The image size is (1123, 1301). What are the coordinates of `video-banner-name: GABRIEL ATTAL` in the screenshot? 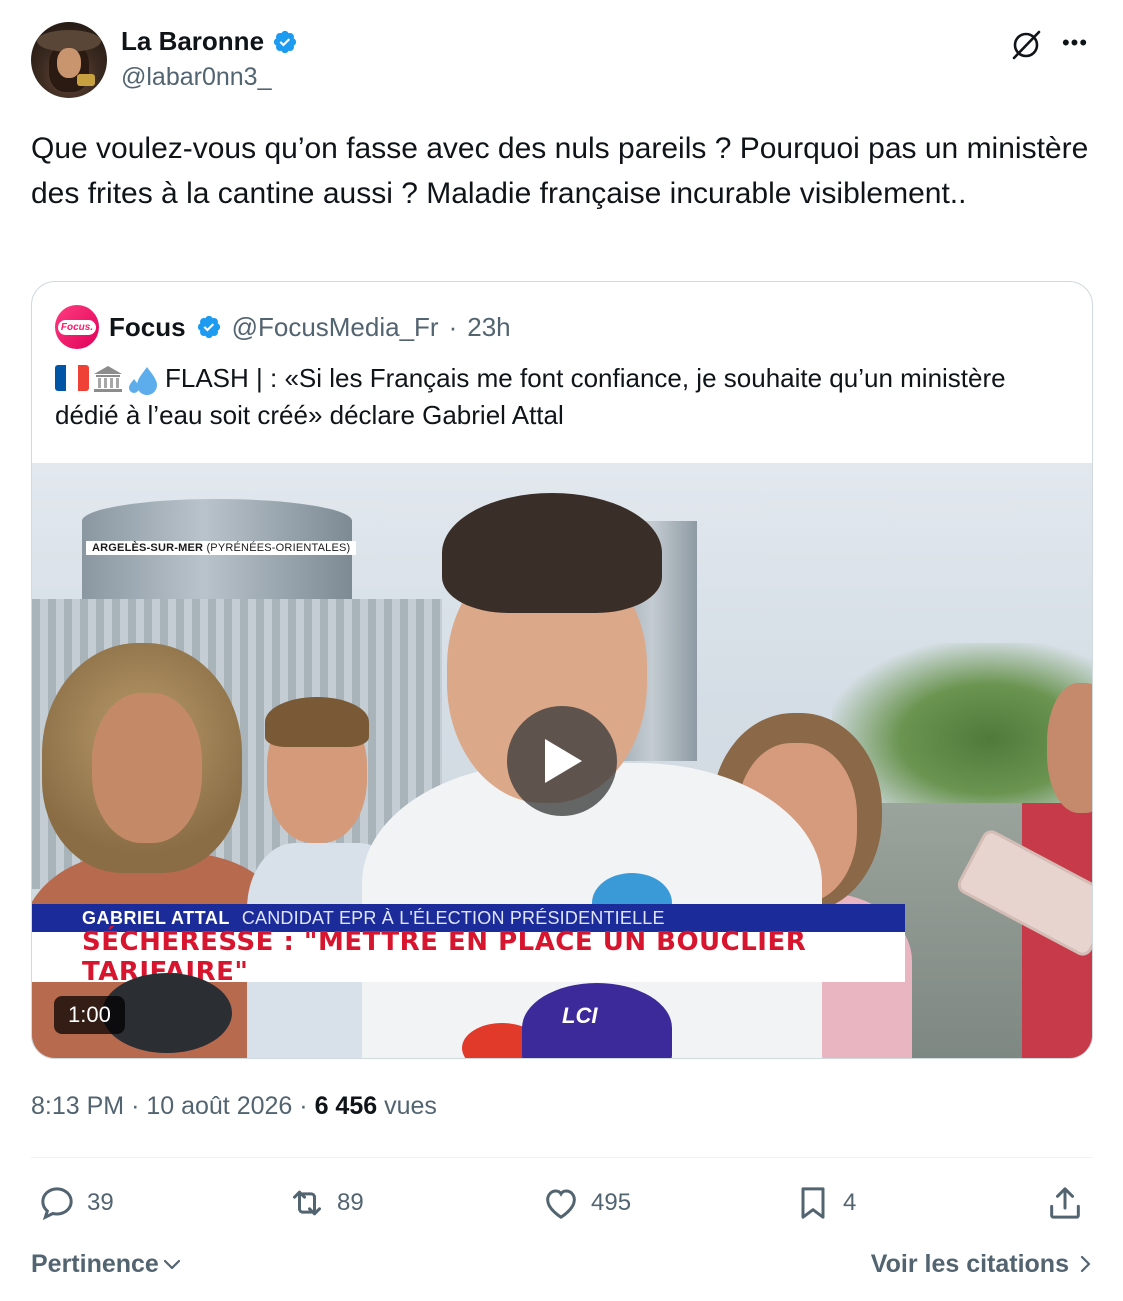 It's located at (156, 917).